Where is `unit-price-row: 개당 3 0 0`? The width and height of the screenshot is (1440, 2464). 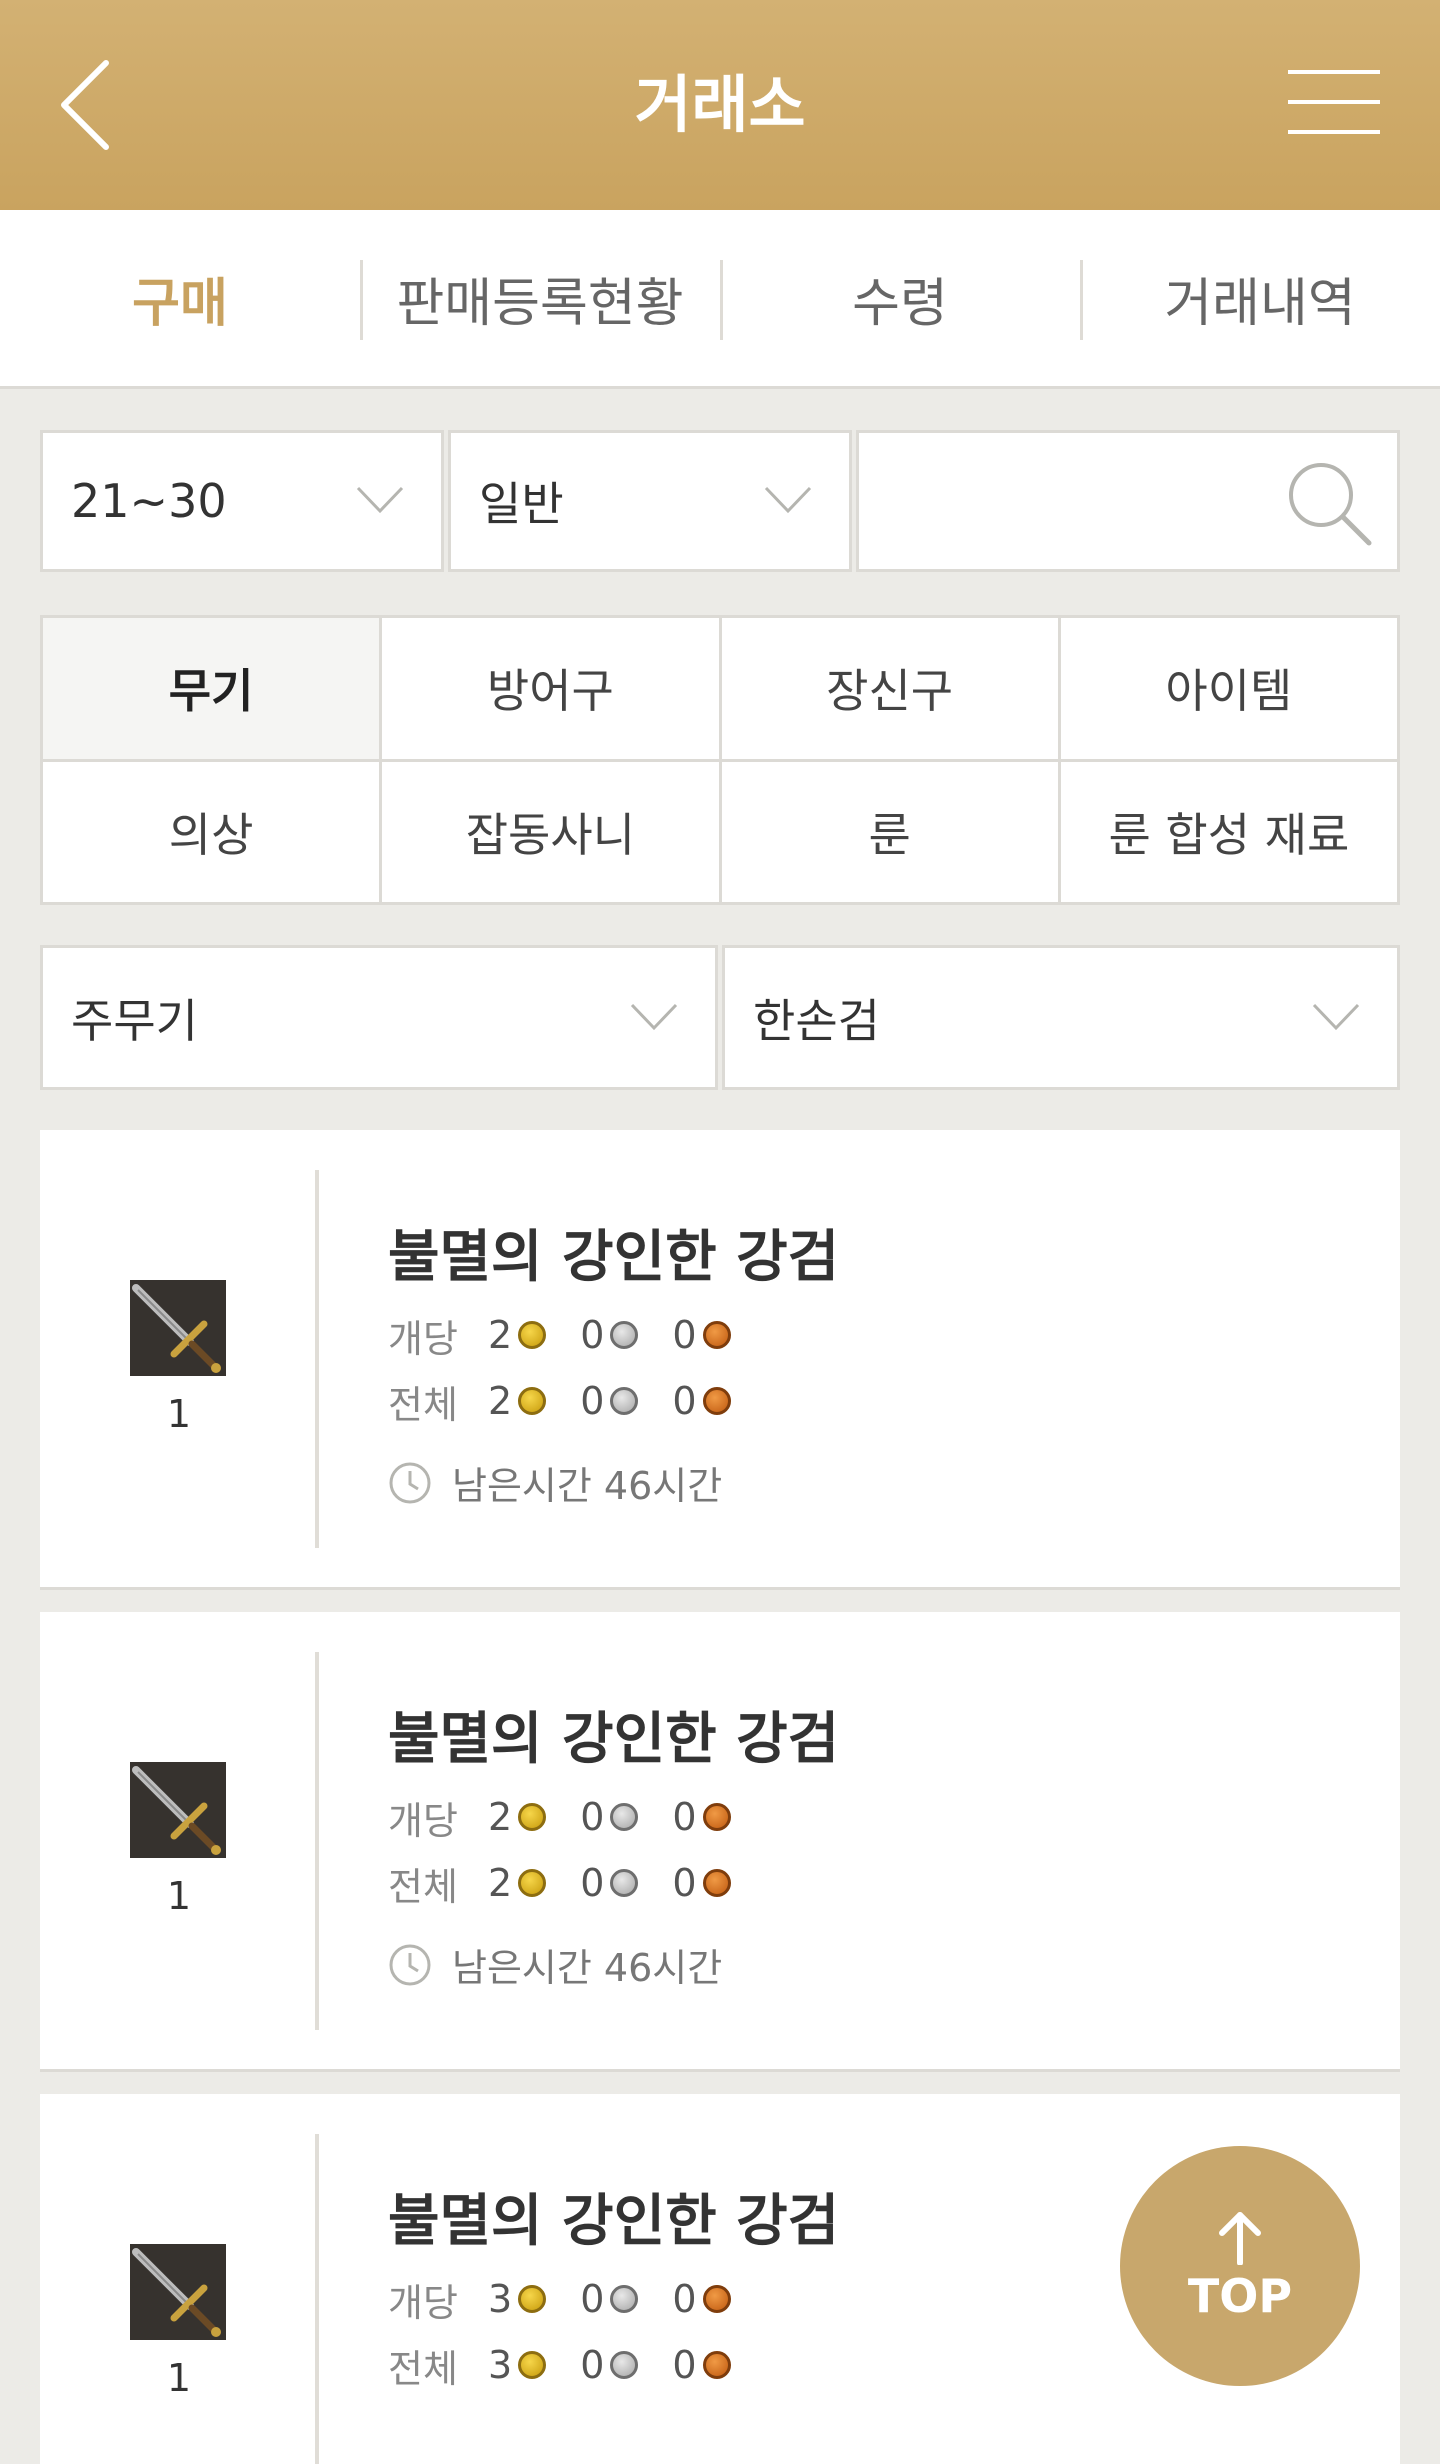
unit-price-row: 개당 3 0 0 is located at coordinates (576, 2299).